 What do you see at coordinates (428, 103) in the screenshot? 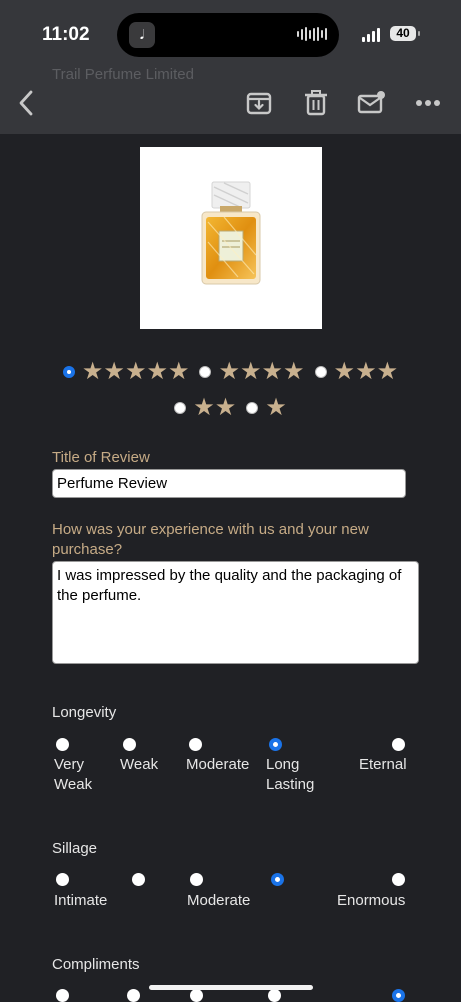
I see `more-icon` at bounding box center [428, 103].